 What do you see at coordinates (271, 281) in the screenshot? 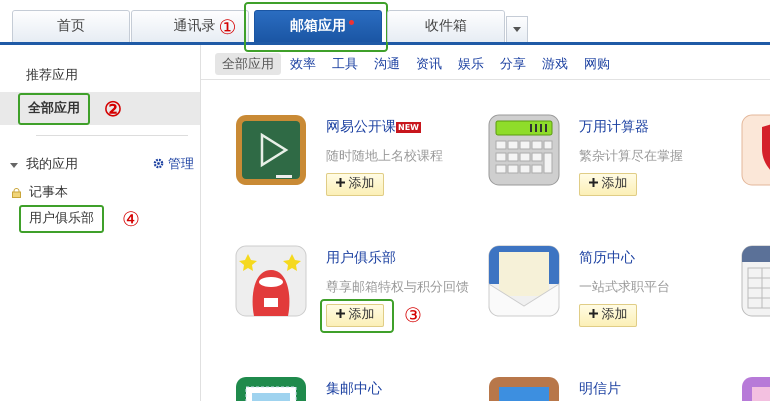
I see `mascot-icon` at bounding box center [271, 281].